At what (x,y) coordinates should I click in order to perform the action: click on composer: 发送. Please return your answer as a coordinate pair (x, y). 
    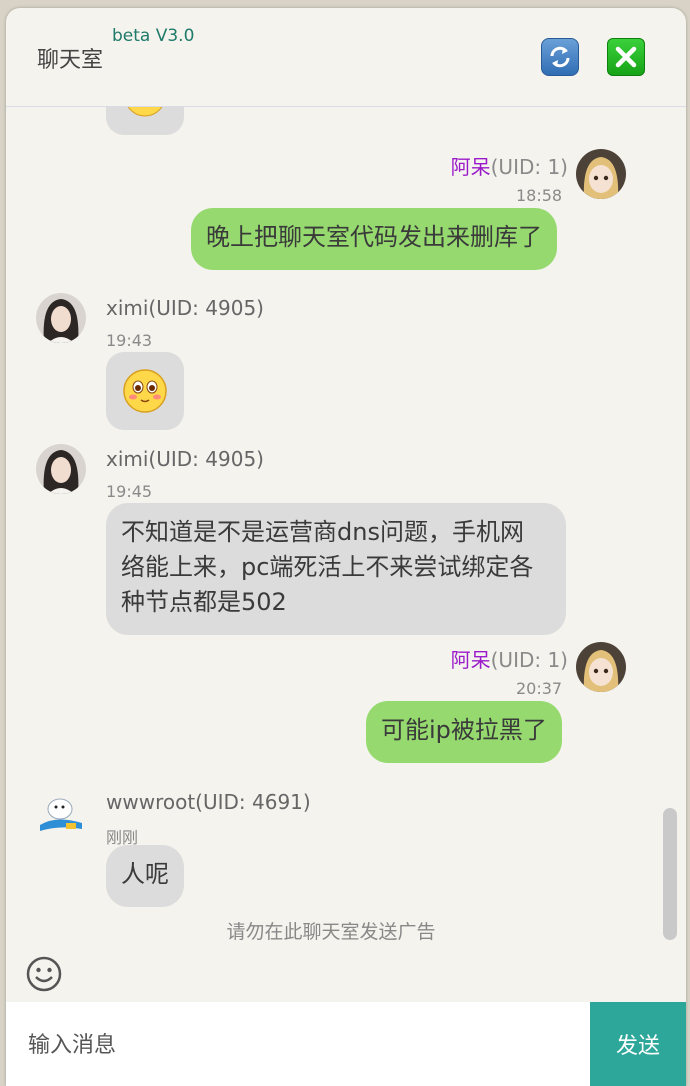
    Looking at the image, I should click on (346, 1044).